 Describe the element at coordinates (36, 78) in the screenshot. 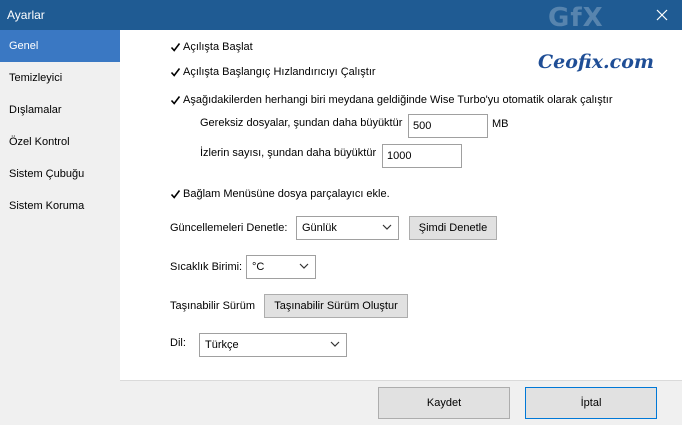

I see `sidebar-item-label: Temizleyici` at that location.